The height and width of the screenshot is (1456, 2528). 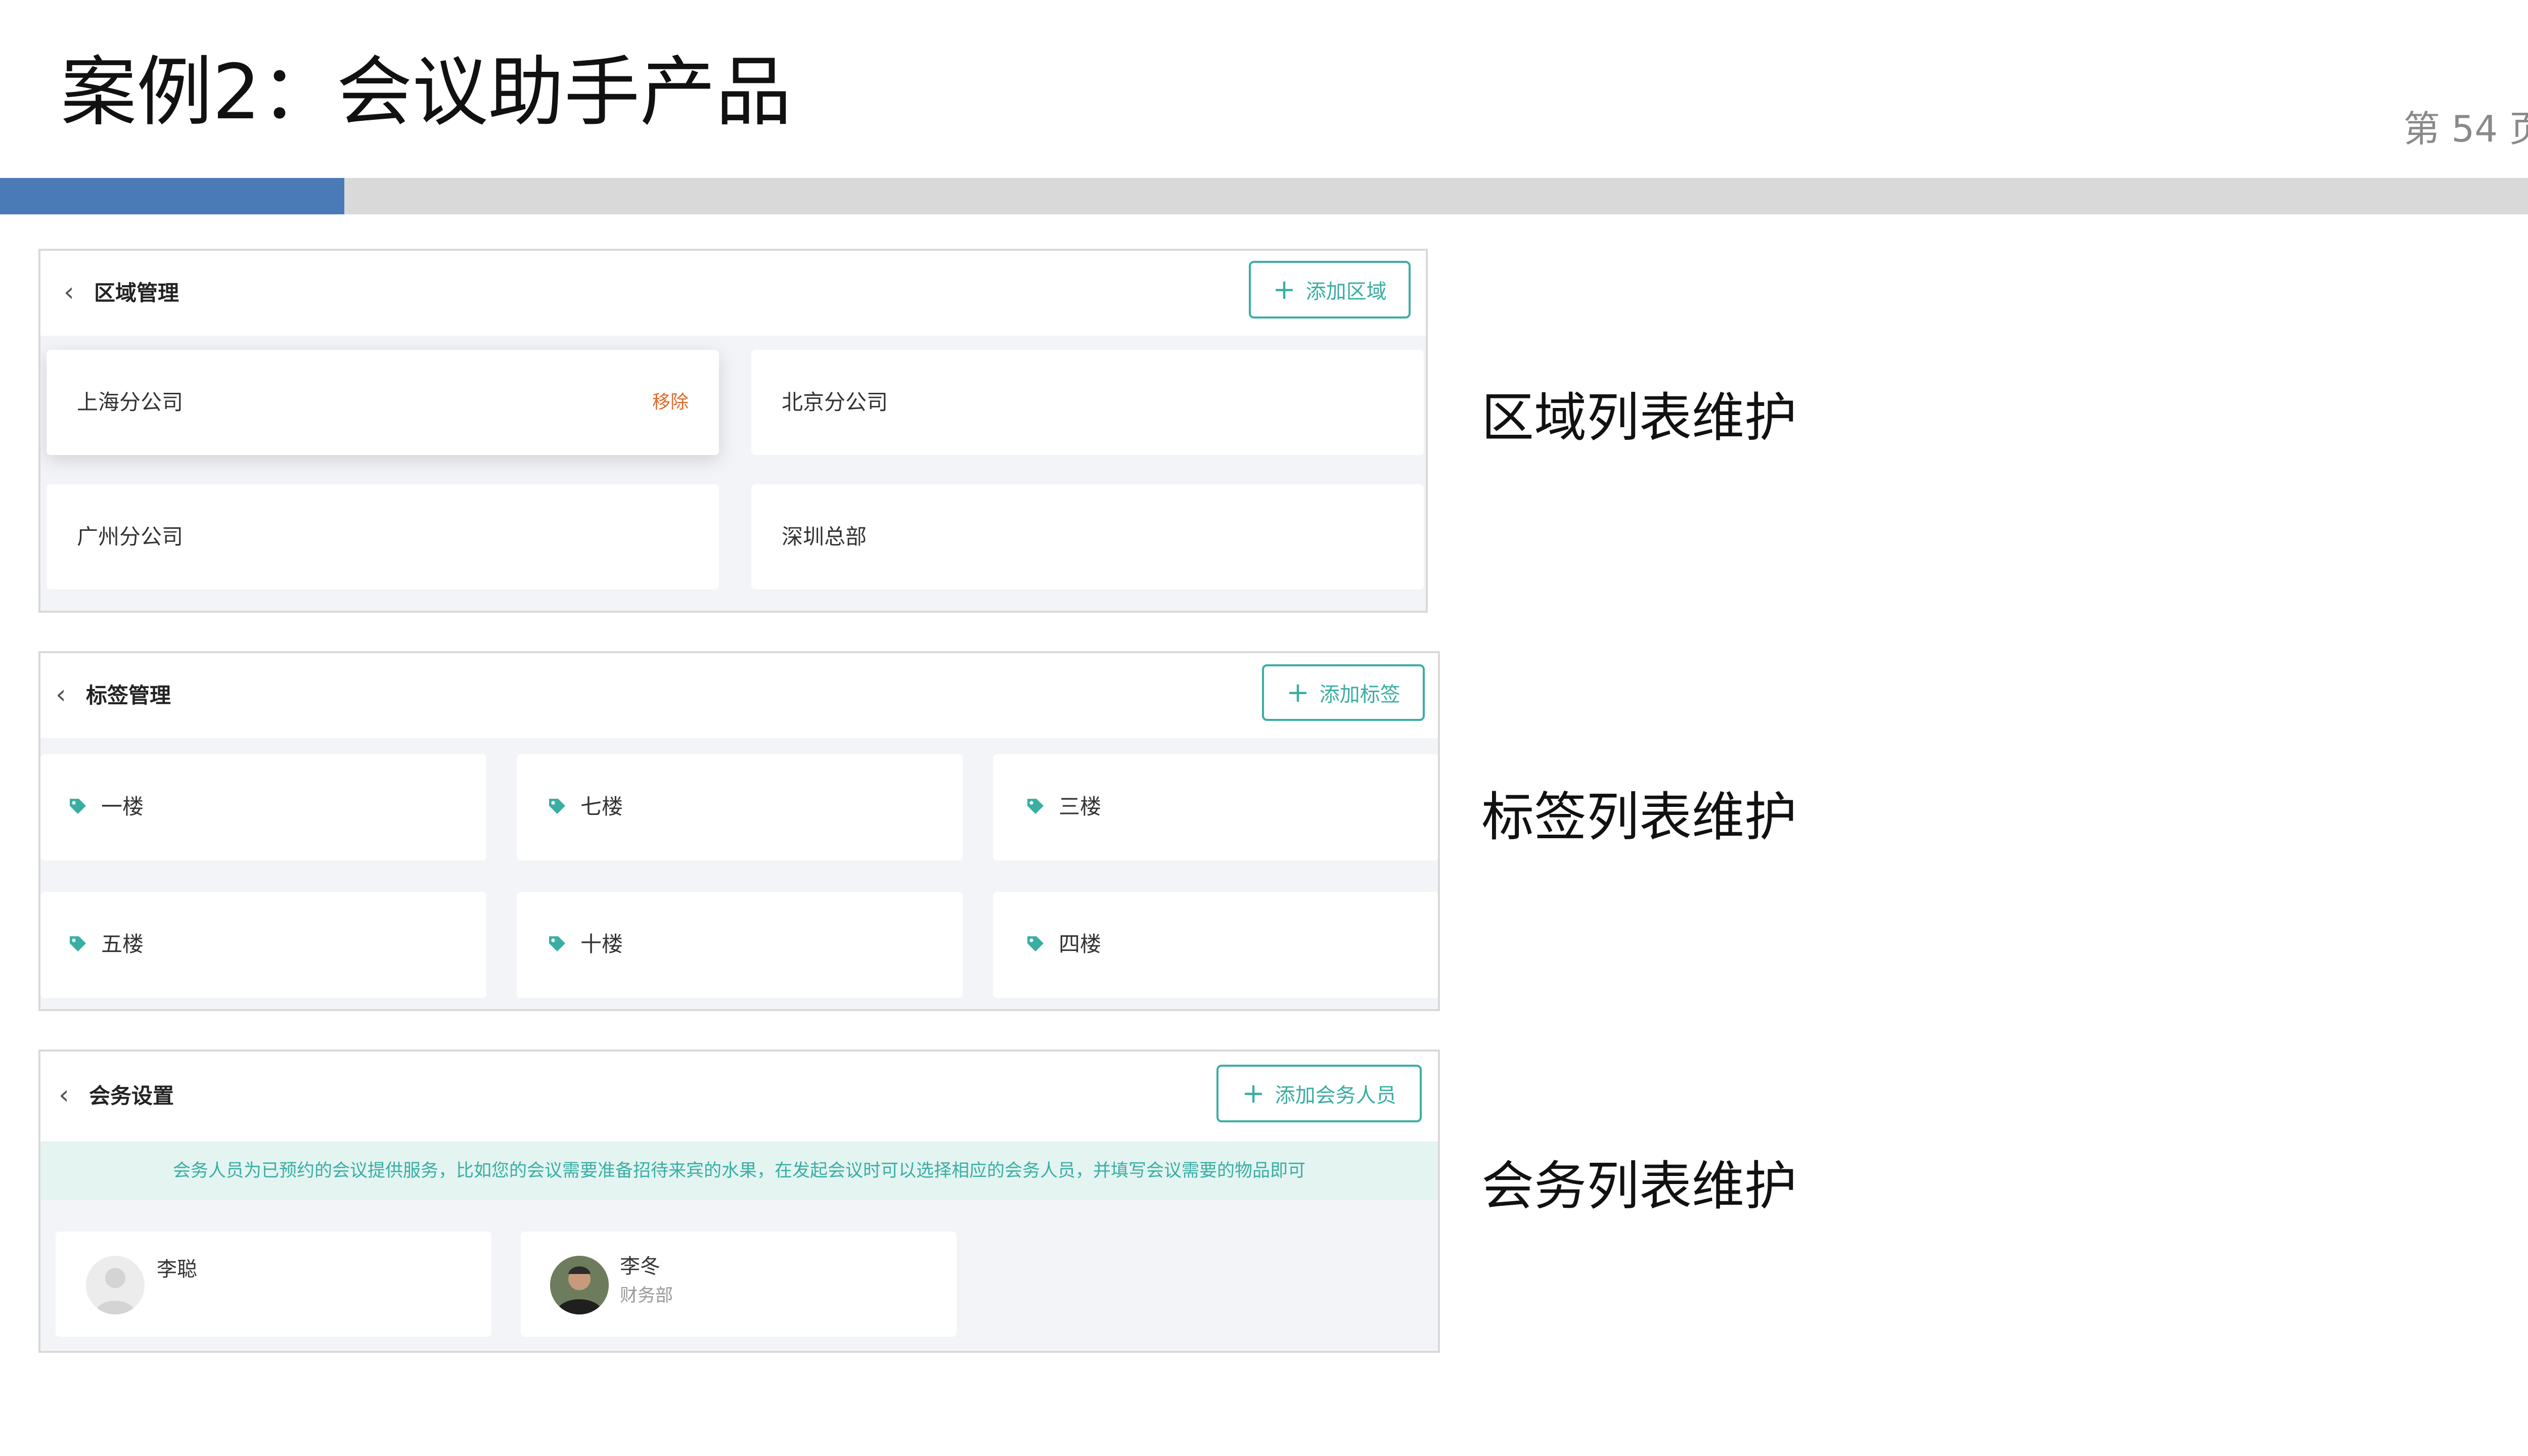 What do you see at coordinates (835, 402) in the screenshot?
I see `region-card-label: 北京分公司` at bounding box center [835, 402].